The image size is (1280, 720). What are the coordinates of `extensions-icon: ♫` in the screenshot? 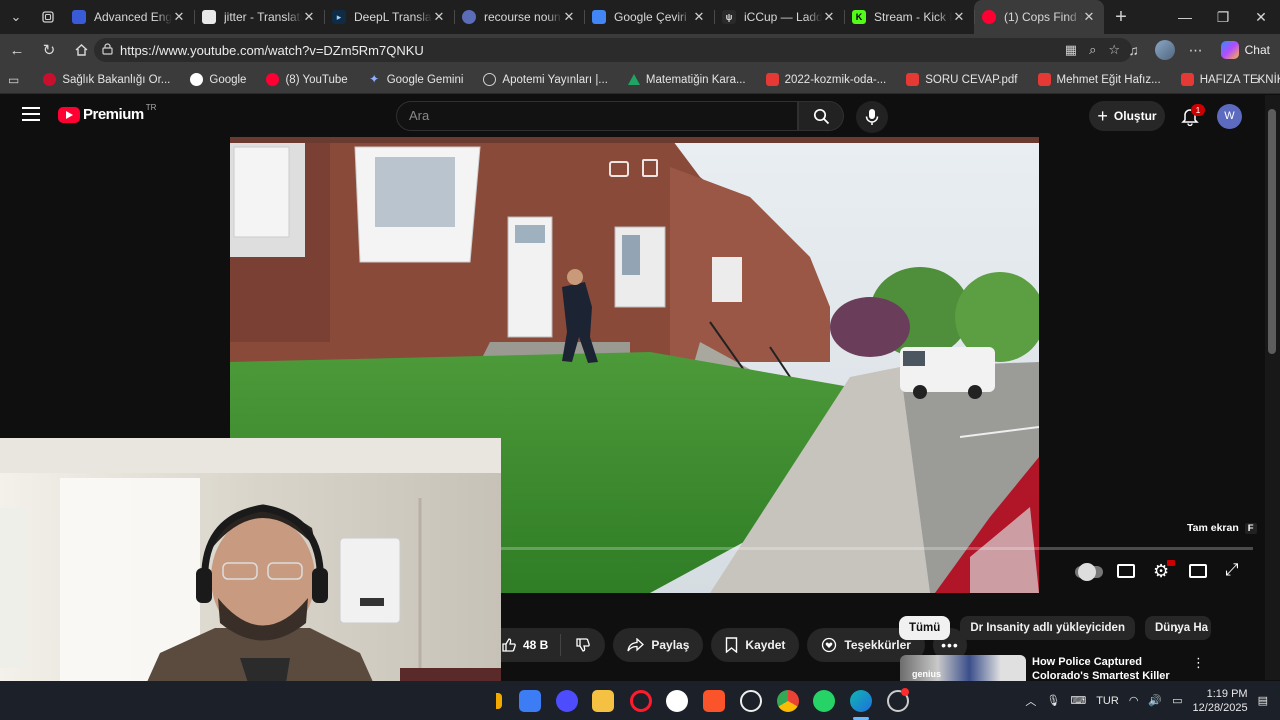 It's located at (1134, 50).